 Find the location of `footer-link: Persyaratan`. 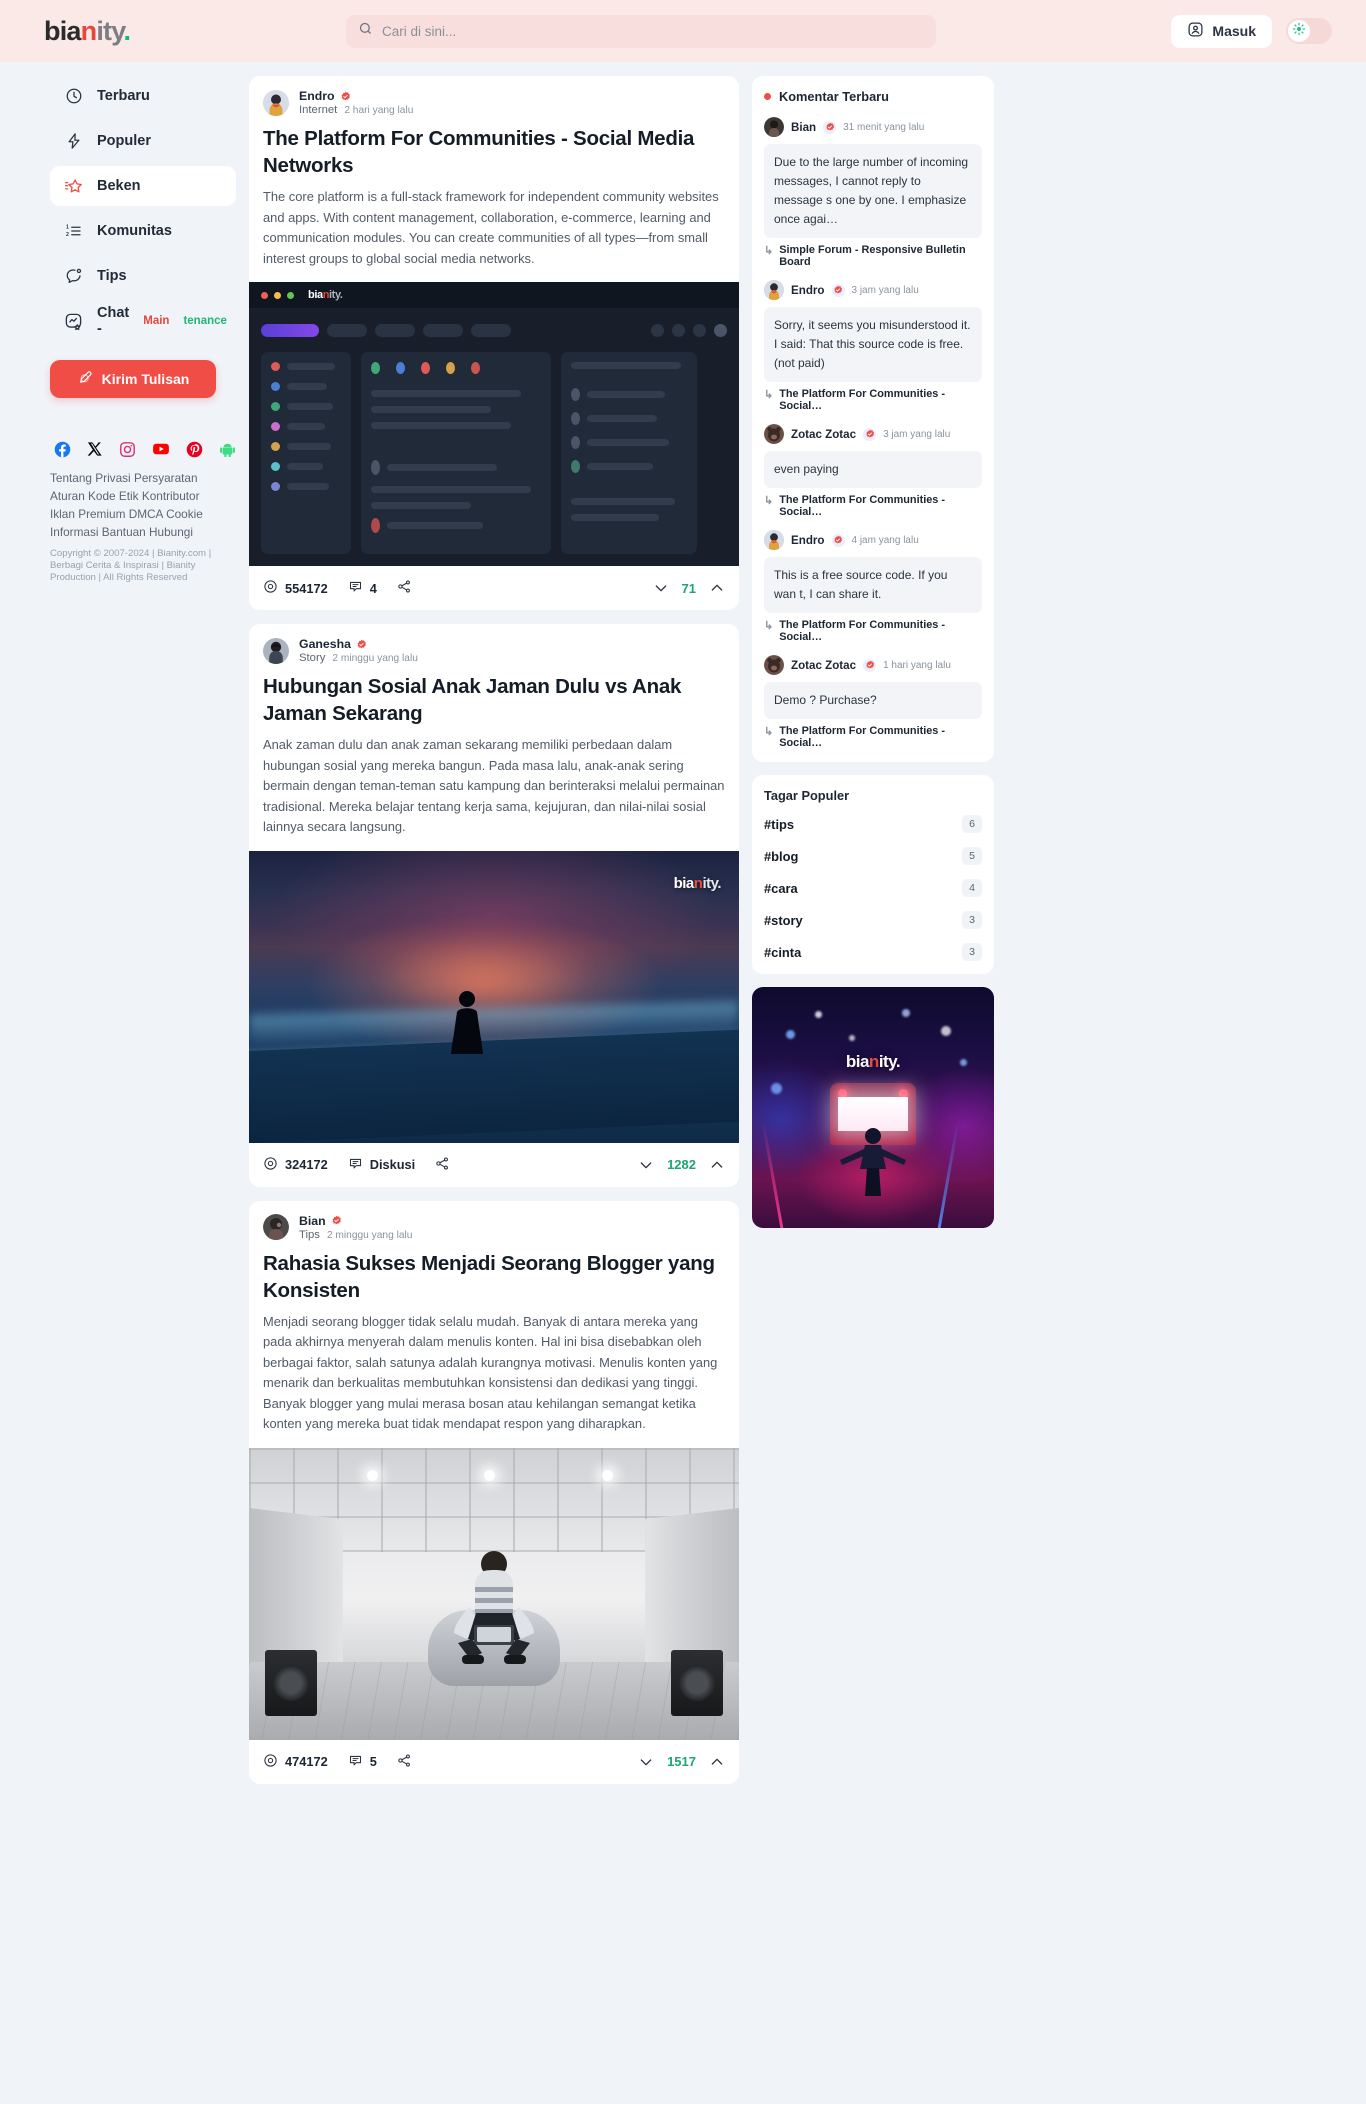

footer-link: Persyaratan is located at coordinates (166, 478).